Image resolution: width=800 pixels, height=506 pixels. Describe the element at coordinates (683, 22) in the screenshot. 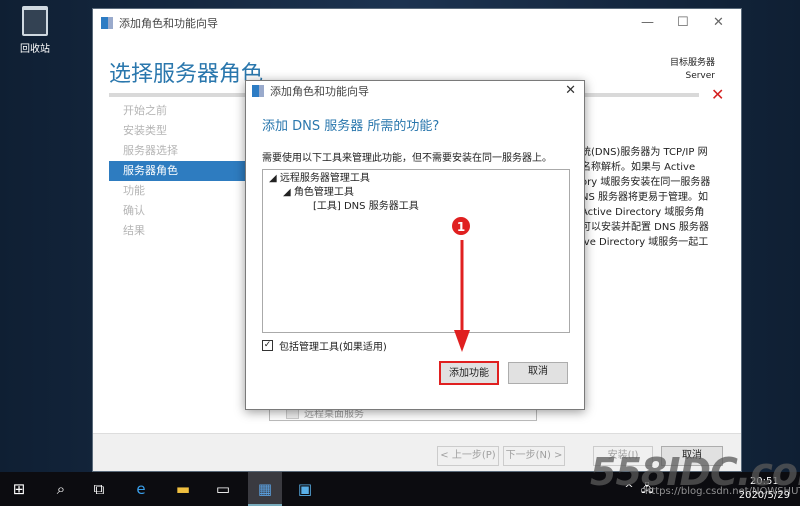

I see `maximize-button: ☐` at that location.